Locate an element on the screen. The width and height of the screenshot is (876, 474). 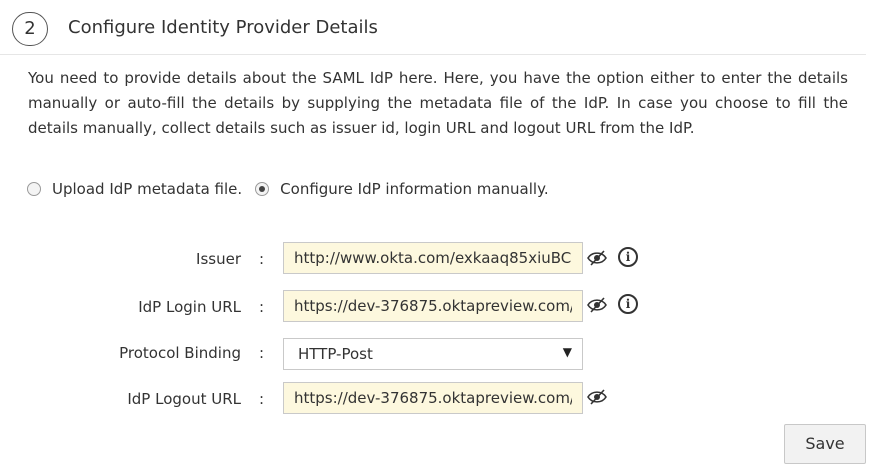
logout-url-label: IdP Logout URL is located at coordinates (184, 399).